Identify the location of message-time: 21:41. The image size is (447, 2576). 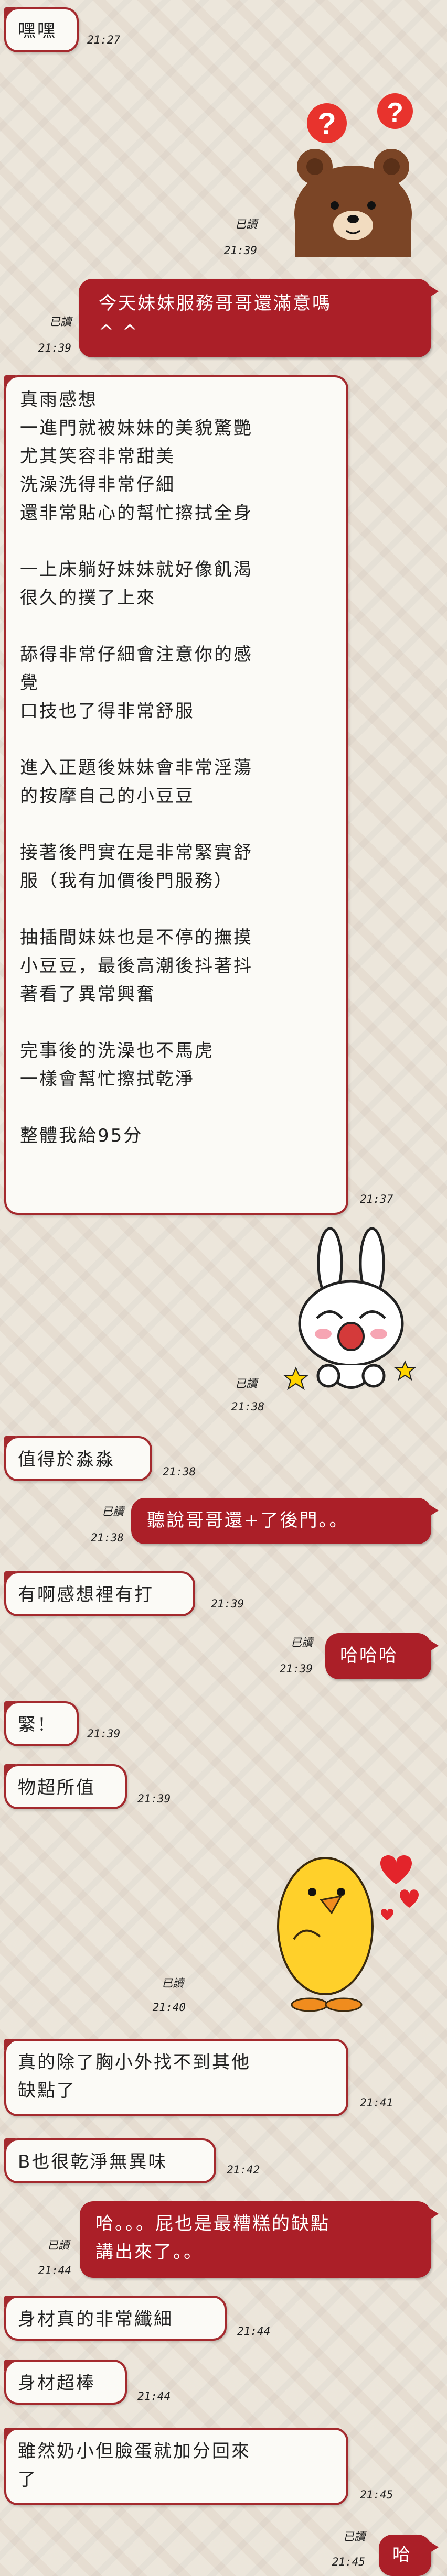
(376, 2102).